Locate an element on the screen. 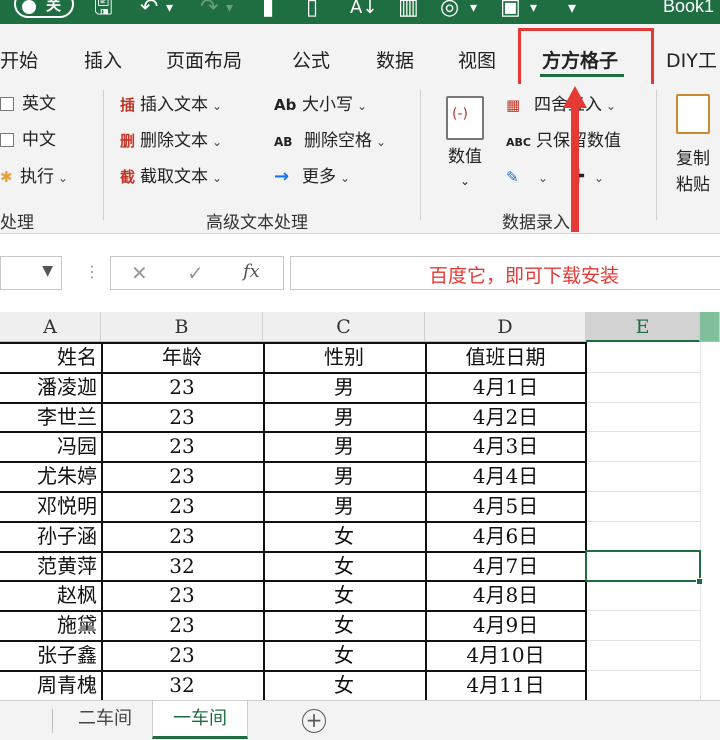  insert-text-button: 插插入文本 ⌄ is located at coordinates (171, 105).